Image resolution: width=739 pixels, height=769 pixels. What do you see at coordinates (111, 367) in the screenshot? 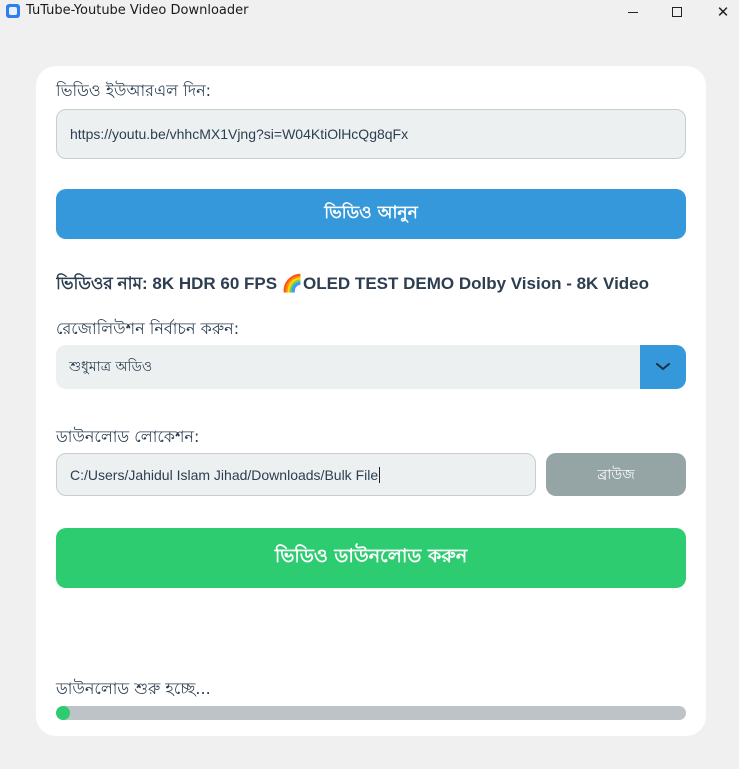
I see `resolution-selected-value: শুধুমাত্র অডিও` at bounding box center [111, 367].